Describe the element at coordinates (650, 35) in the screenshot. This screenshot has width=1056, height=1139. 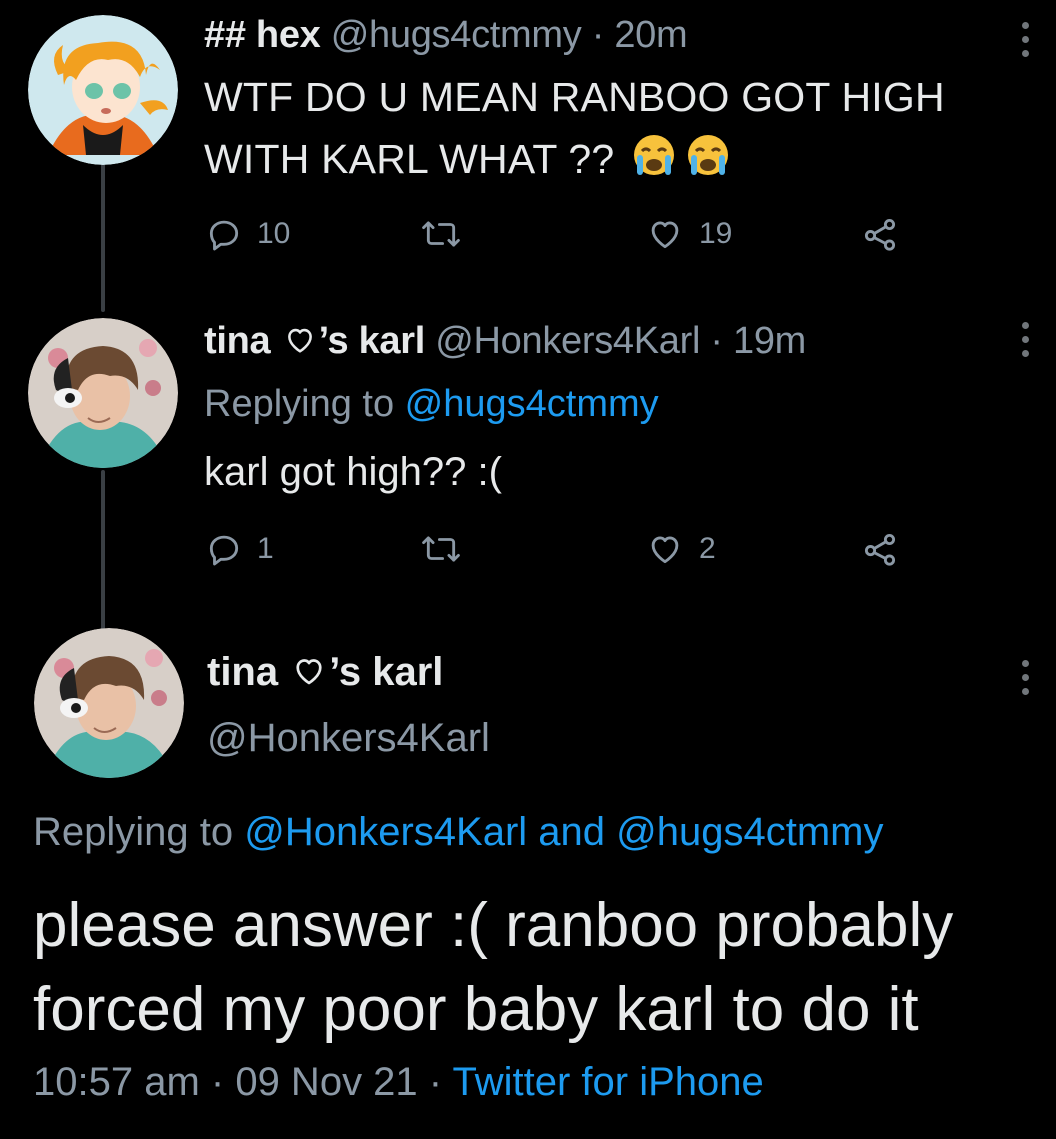
I see `timestamp: 20m` at that location.